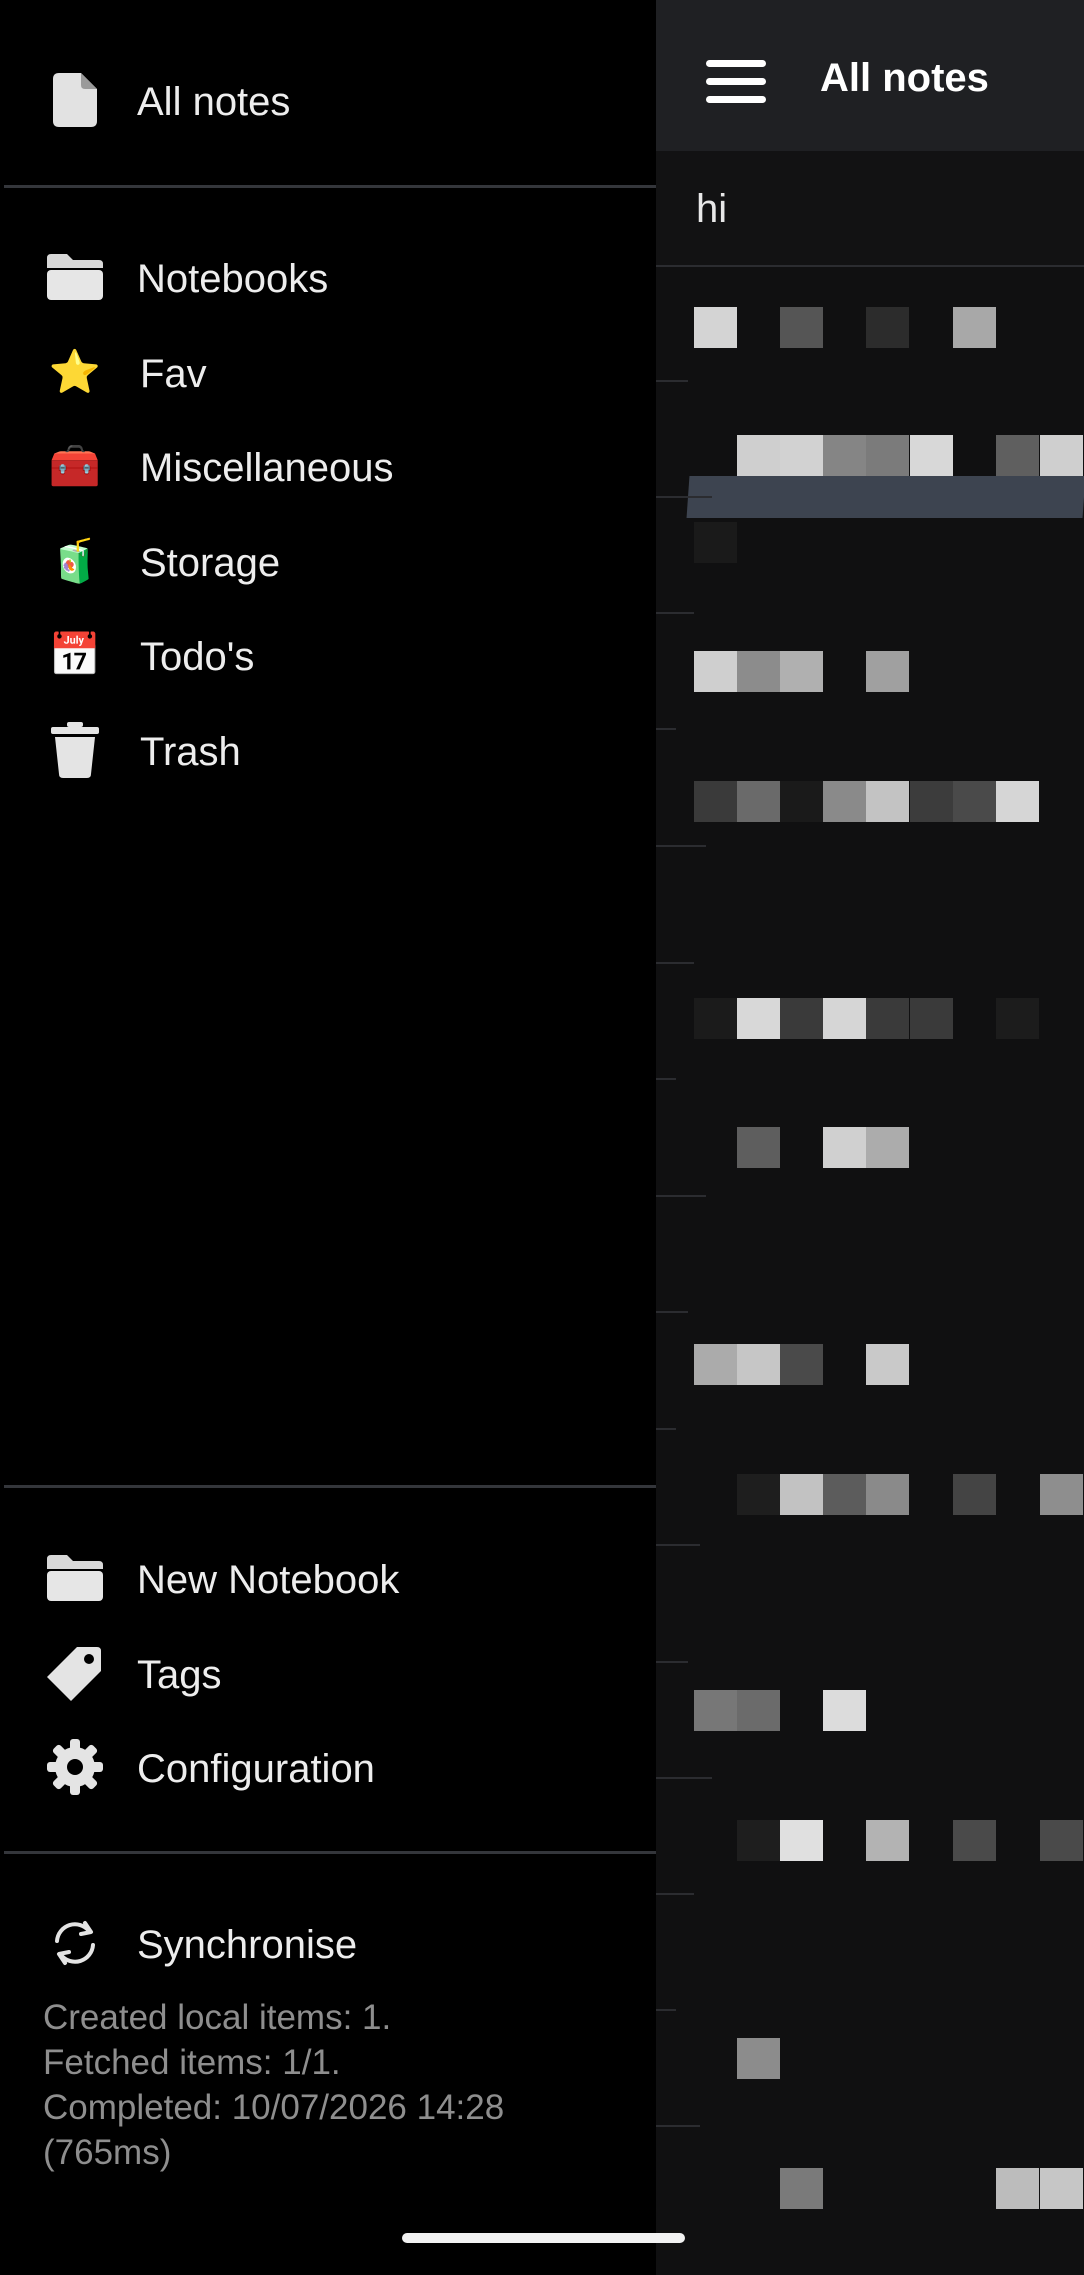  What do you see at coordinates (712, 209) in the screenshot?
I see `search-input-value: hi` at bounding box center [712, 209].